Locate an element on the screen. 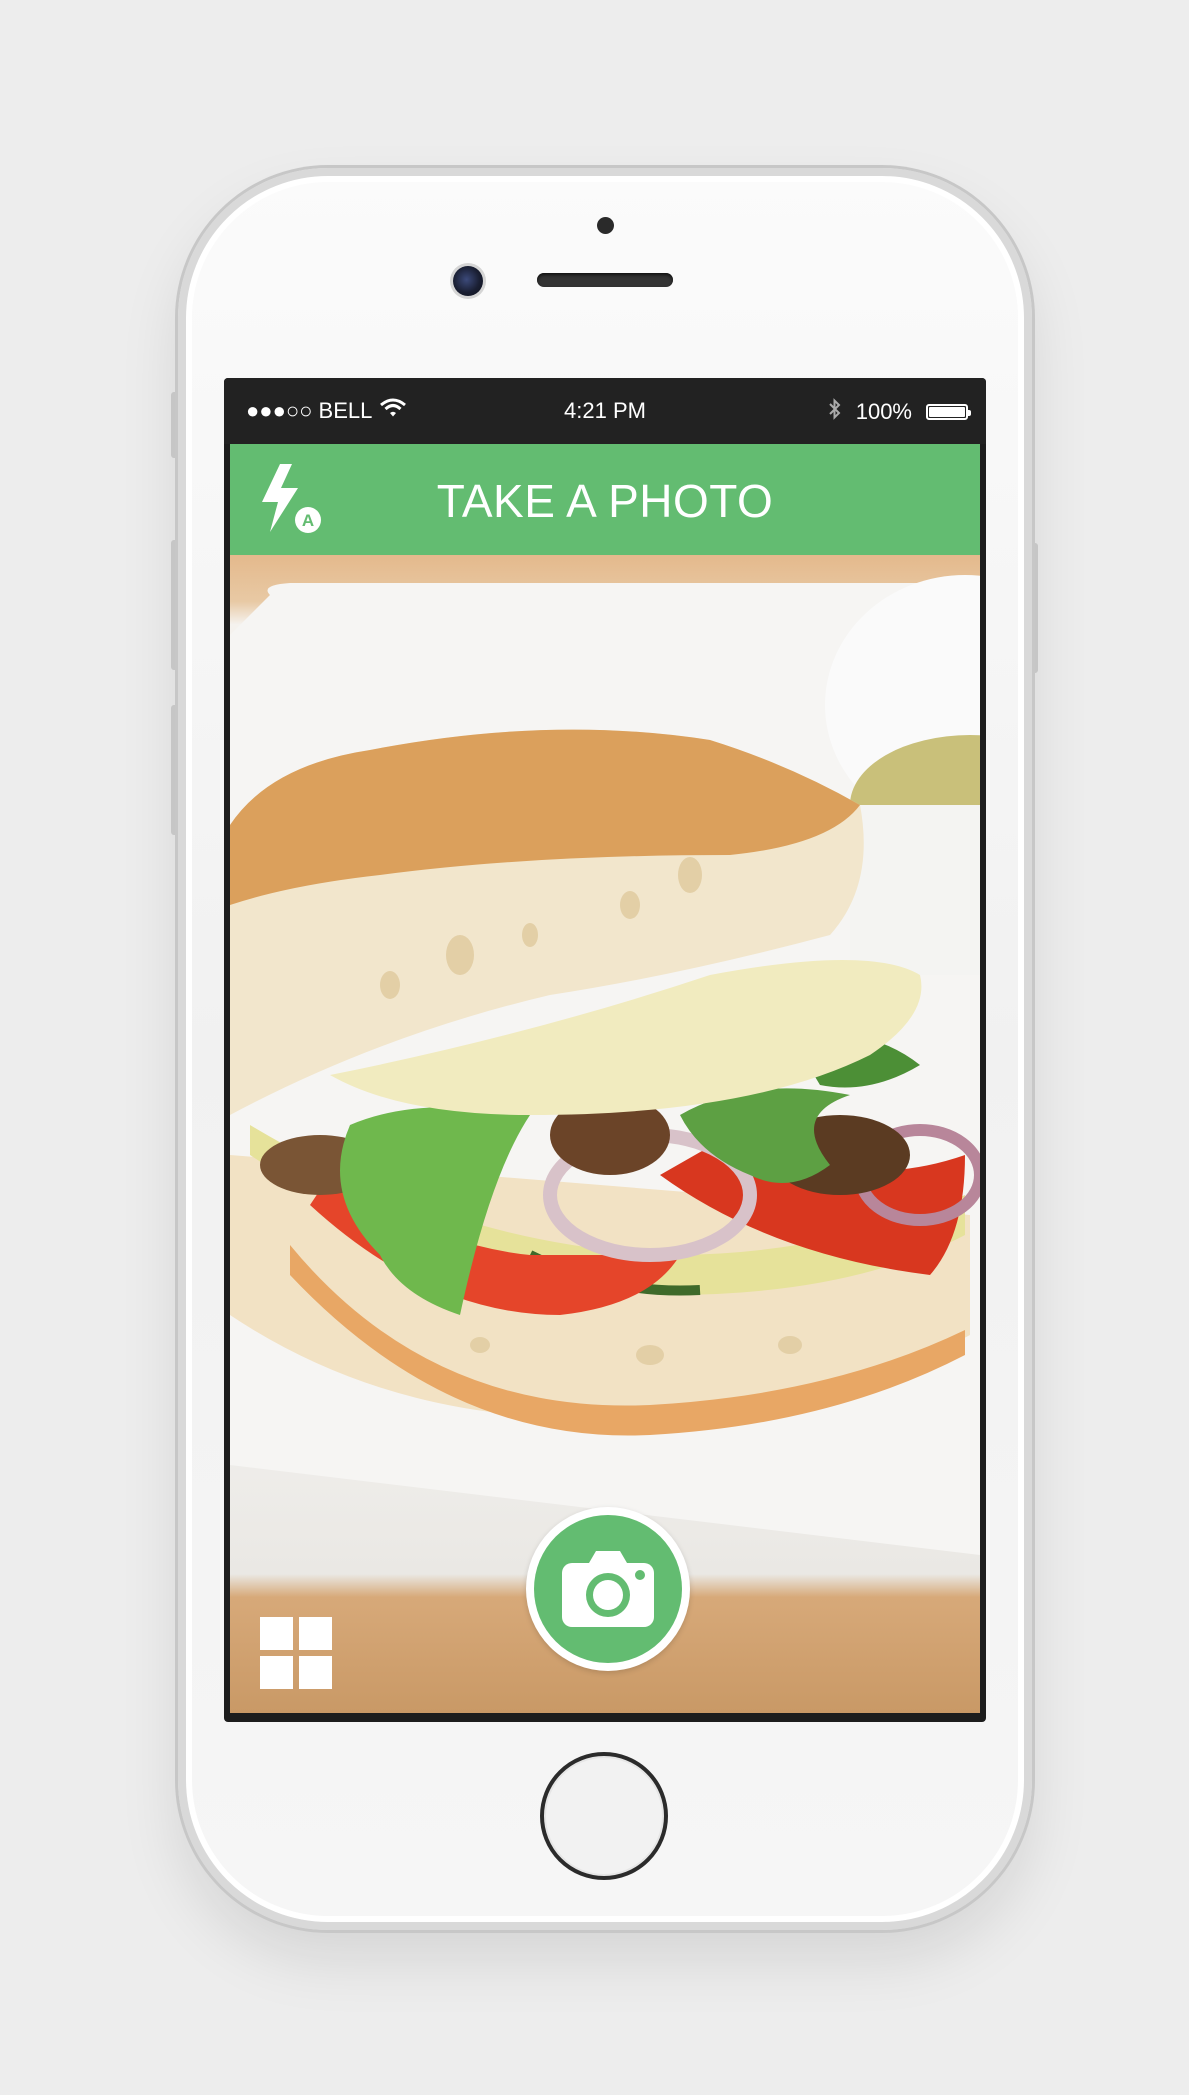  volume-up-button is located at coordinates (174, 605).